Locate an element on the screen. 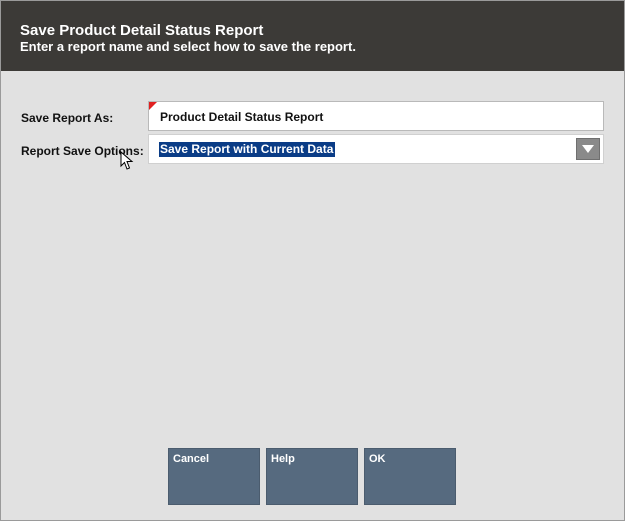 This screenshot has height=521, width=625. required-field-marker-icon is located at coordinates (153, 106).